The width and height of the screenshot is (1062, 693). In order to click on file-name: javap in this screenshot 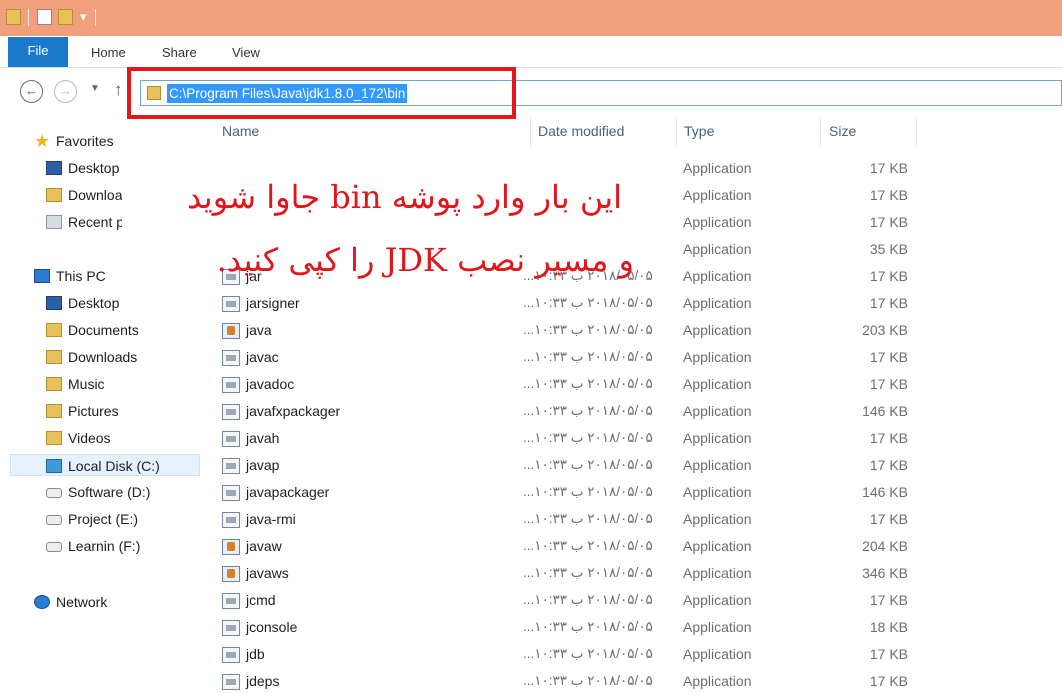, I will do `click(263, 465)`.